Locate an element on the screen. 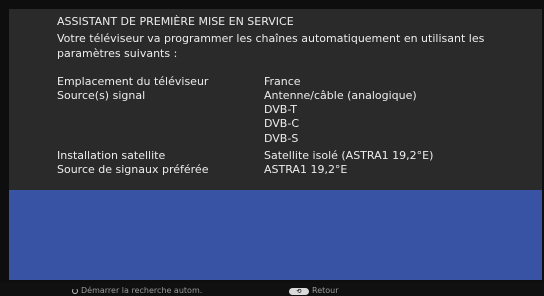  location-value: France is located at coordinates (282, 81).